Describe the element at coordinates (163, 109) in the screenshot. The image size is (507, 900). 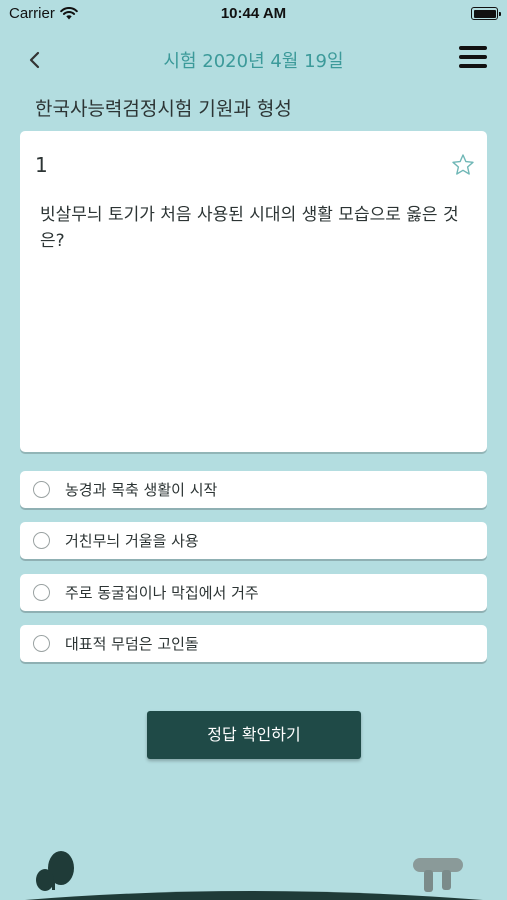
I see `page-title: 한국사능력검정시험 기원과 형성` at that location.